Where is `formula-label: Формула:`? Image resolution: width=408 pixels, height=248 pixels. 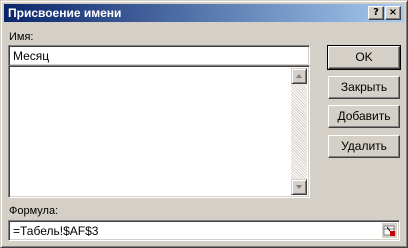 formula-label: Формула: is located at coordinates (34, 211).